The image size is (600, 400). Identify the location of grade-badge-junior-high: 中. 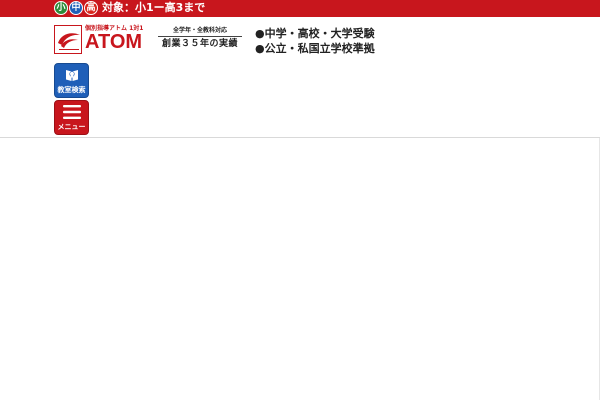
(76, 8).